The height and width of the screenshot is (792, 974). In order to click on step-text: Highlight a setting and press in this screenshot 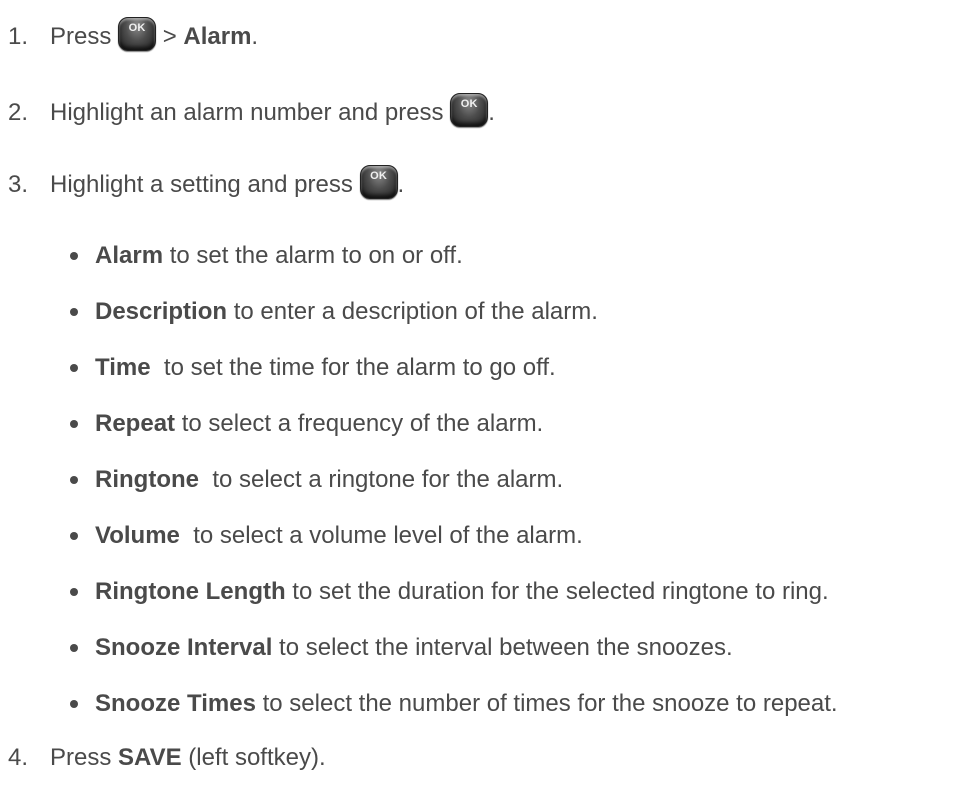, I will do `click(201, 184)`.